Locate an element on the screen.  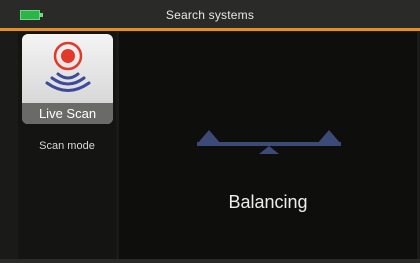
screen-title: Search systems is located at coordinates (210, 15).